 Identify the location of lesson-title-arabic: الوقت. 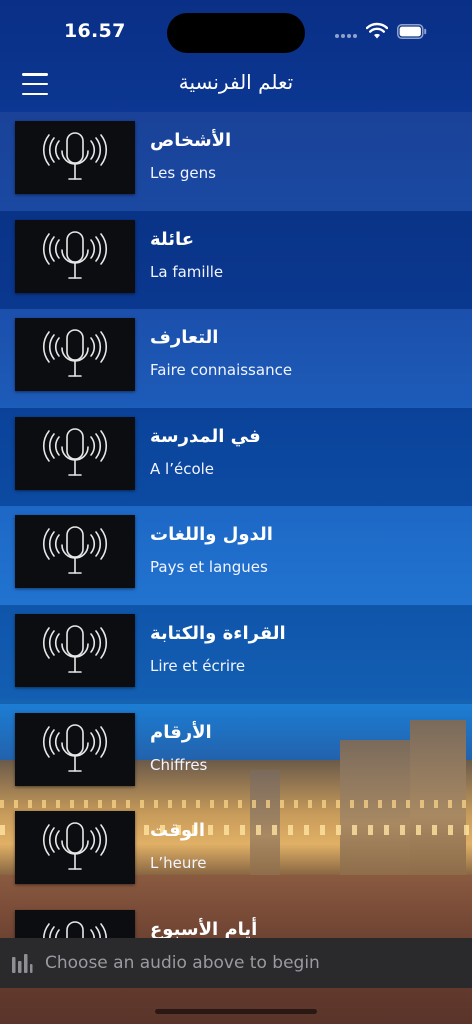
(178, 831).